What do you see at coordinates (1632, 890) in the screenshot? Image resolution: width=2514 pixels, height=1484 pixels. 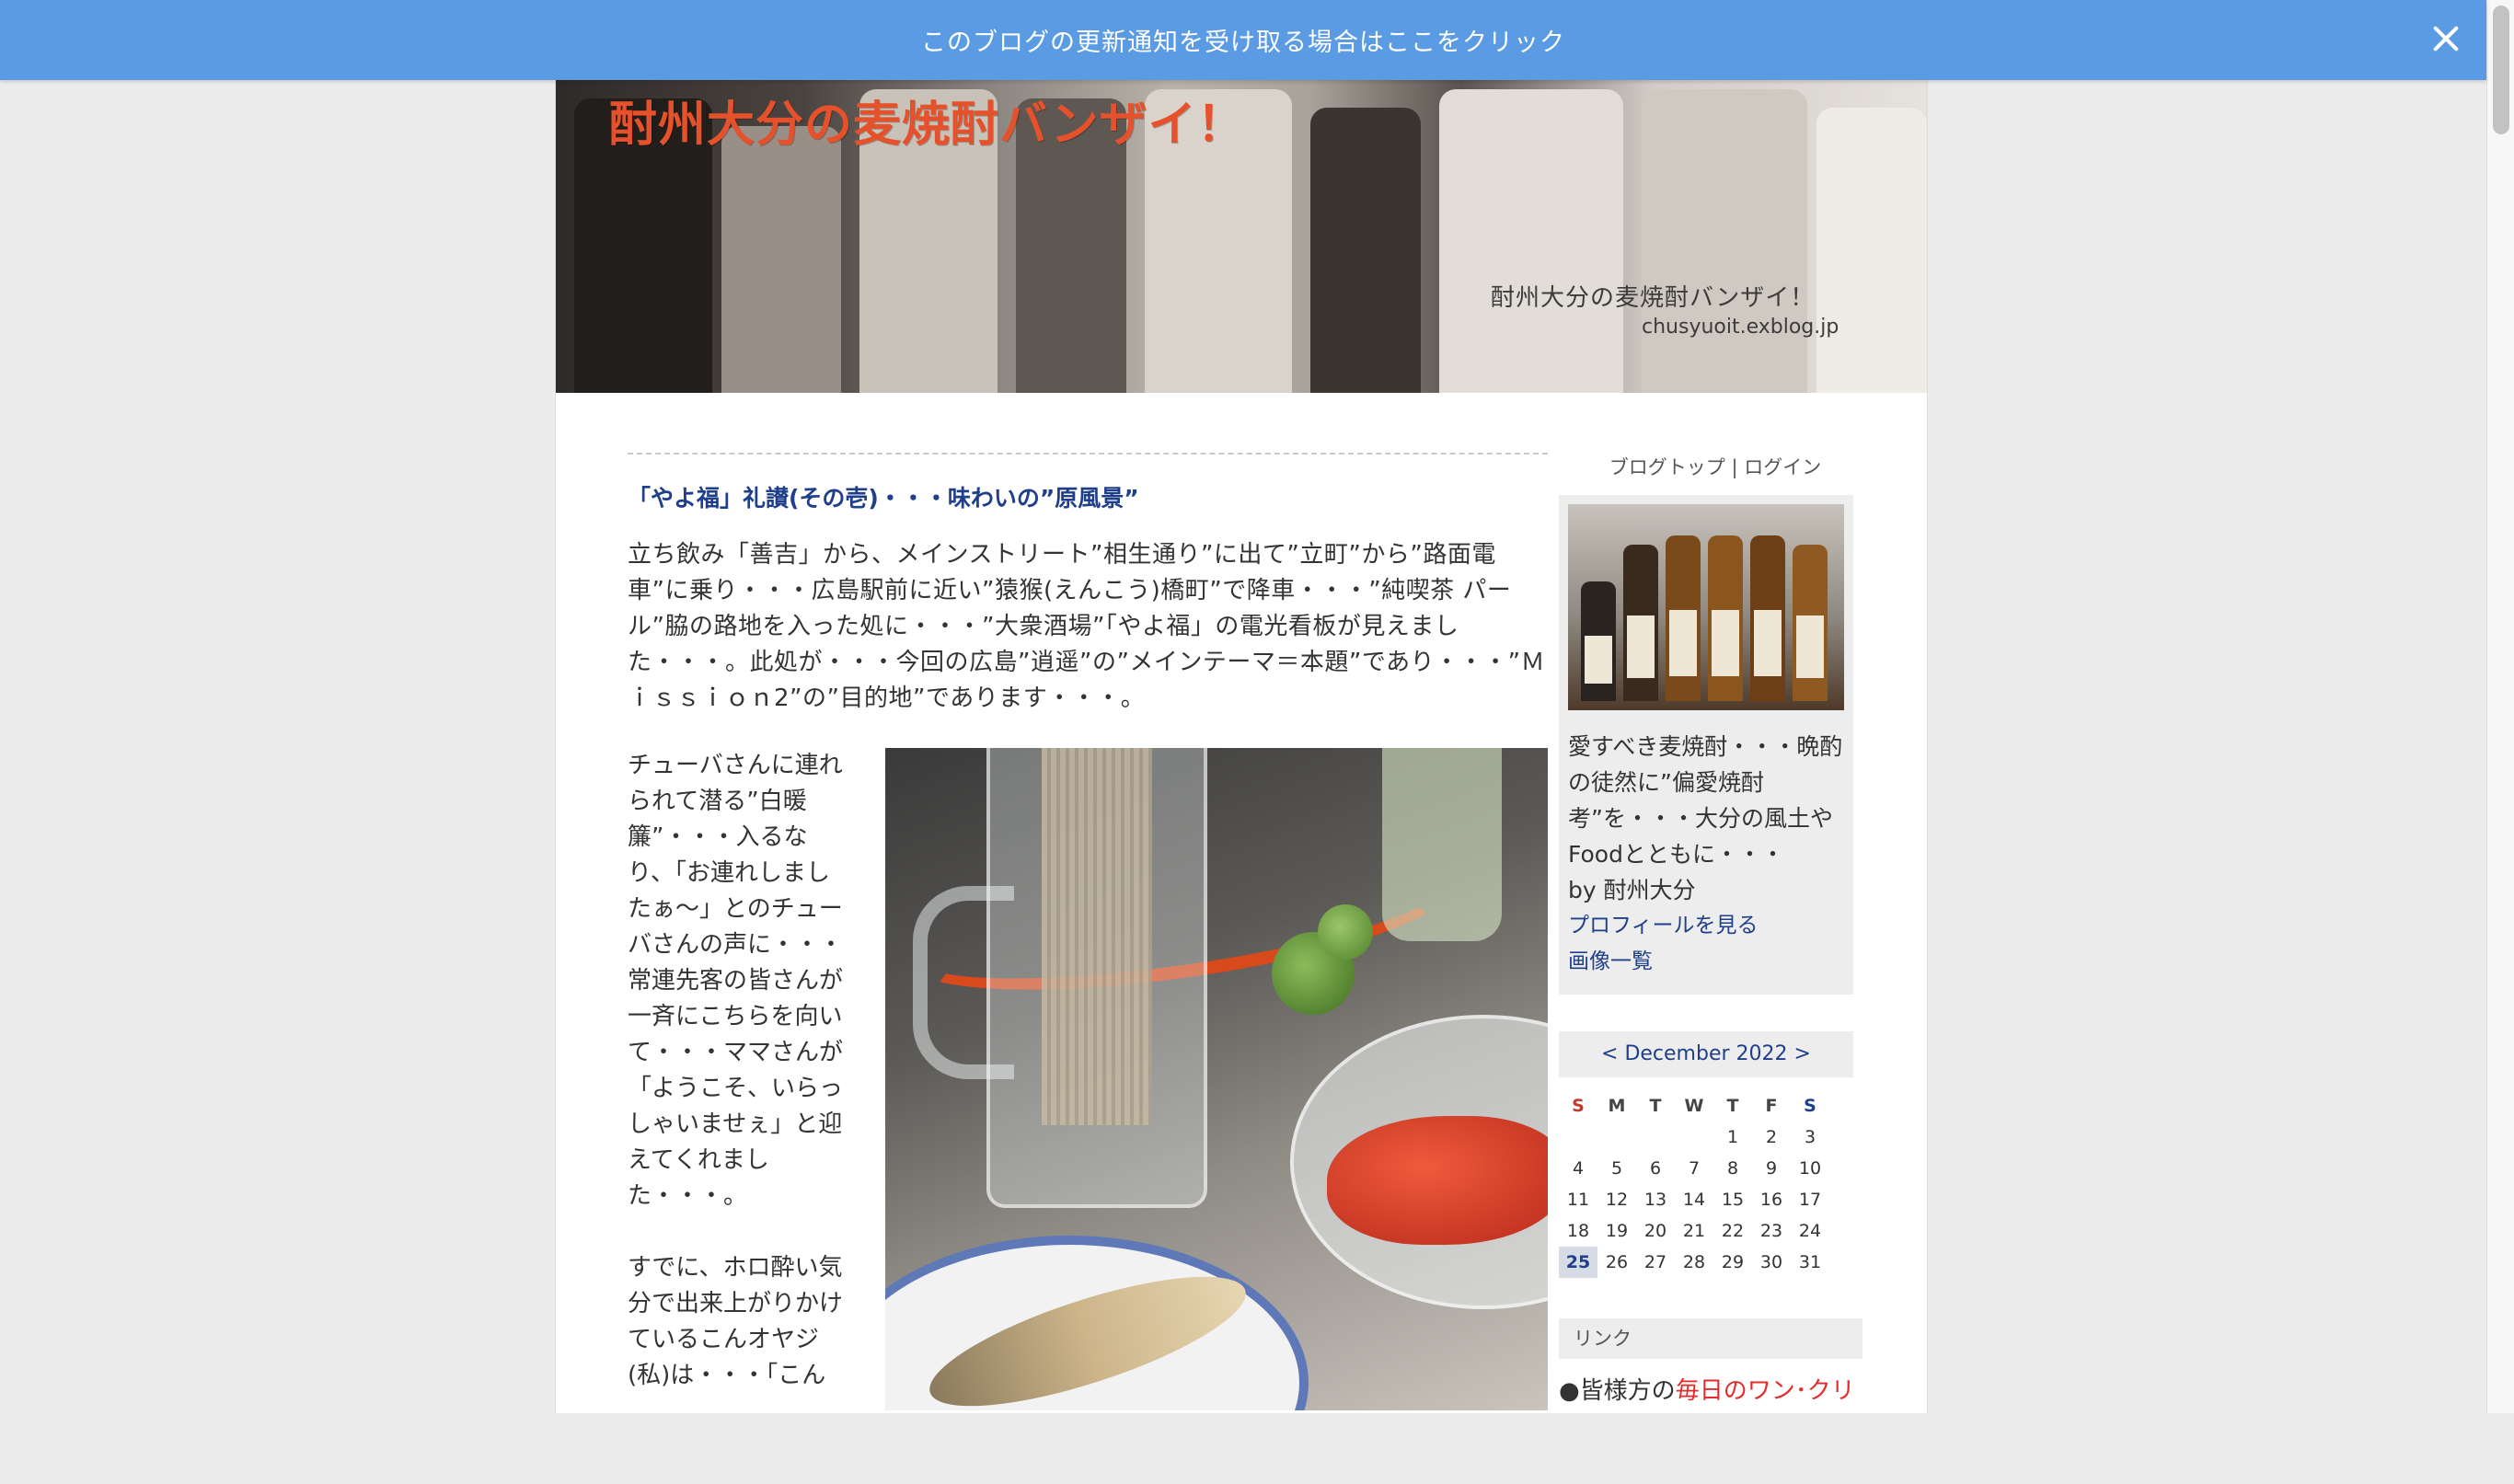 I see `blog-author: by 酎州大分` at bounding box center [1632, 890].